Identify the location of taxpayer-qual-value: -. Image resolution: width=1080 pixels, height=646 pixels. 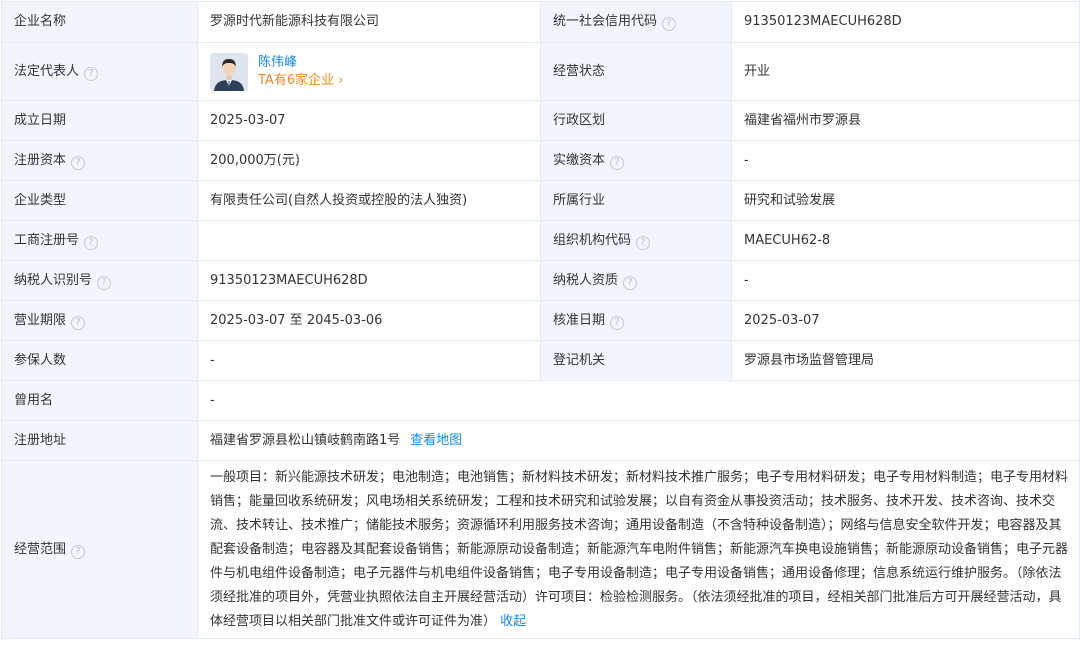
(905, 280).